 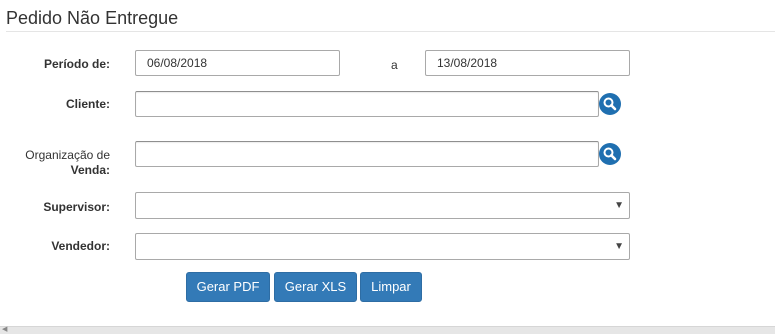 I want to click on vendedor-label: Vendedor:, so click(x=80, y=246).